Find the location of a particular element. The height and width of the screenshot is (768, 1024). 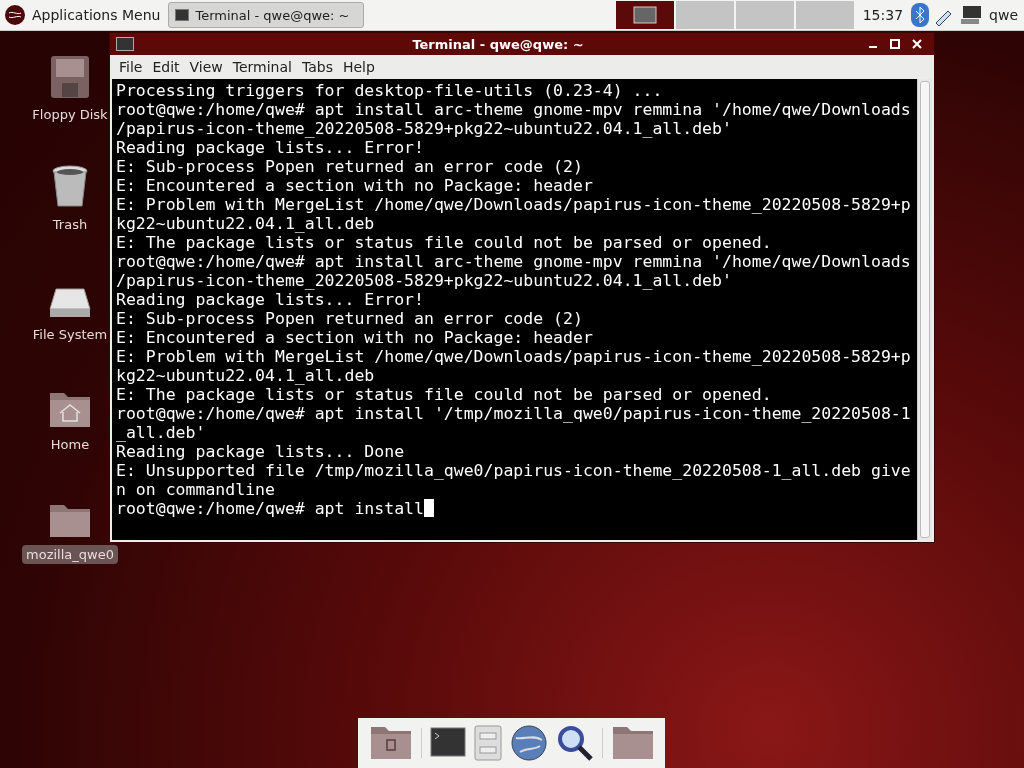

user-name: qwe is located at coordinates (1003, 15).